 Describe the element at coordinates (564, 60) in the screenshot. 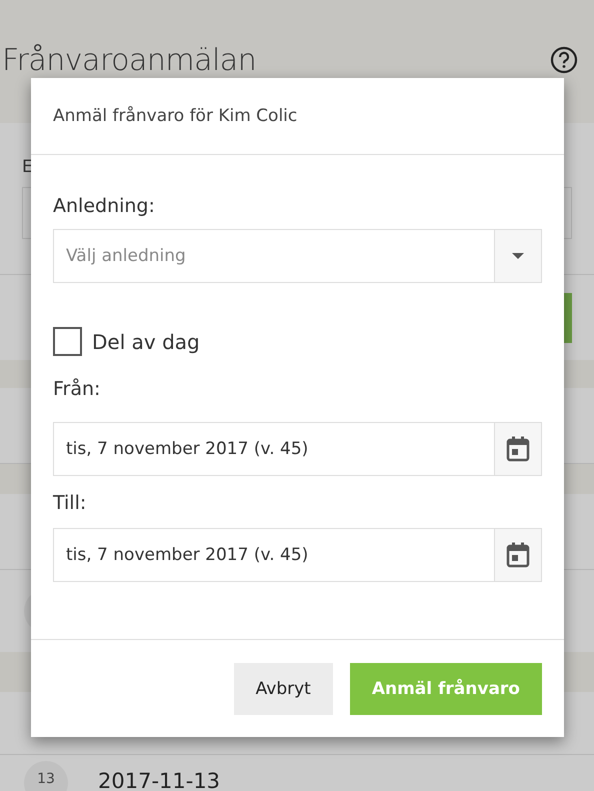

I see `help-icon` at that location.